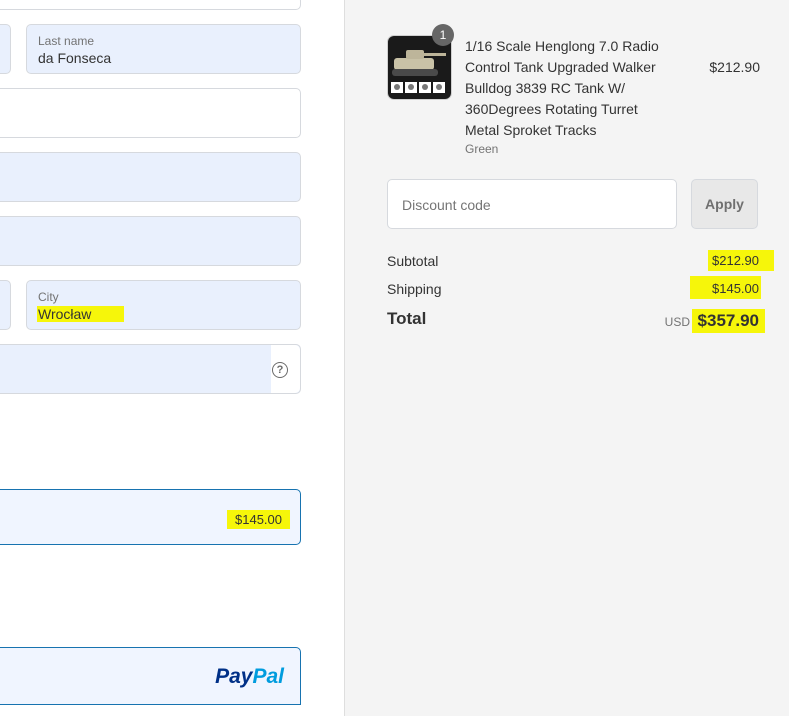 Image resolution: width=789 pixels, height=716 pixels. I want to click on phone-field: ?, so click(150, 369).